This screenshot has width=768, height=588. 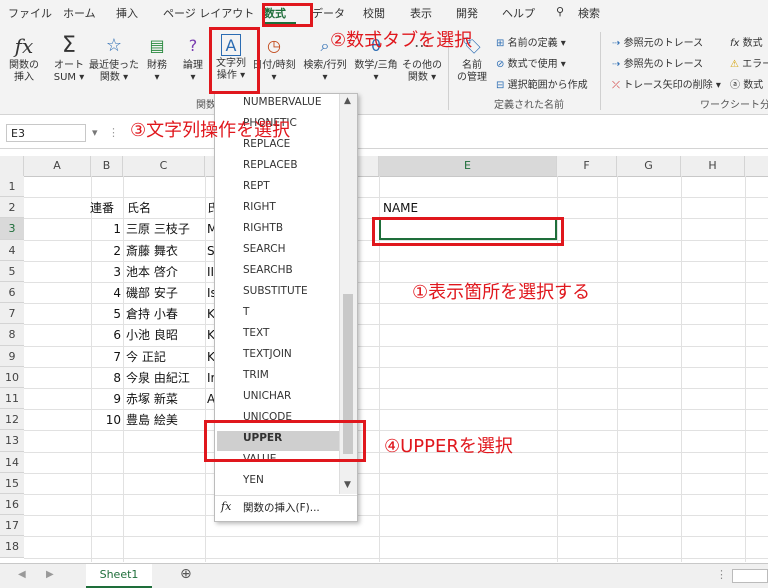 What do you see at coordinates (282, 102) in the screenshot?
I see `function-item: NUMBERVALUE` at bounding box center [282, 102].